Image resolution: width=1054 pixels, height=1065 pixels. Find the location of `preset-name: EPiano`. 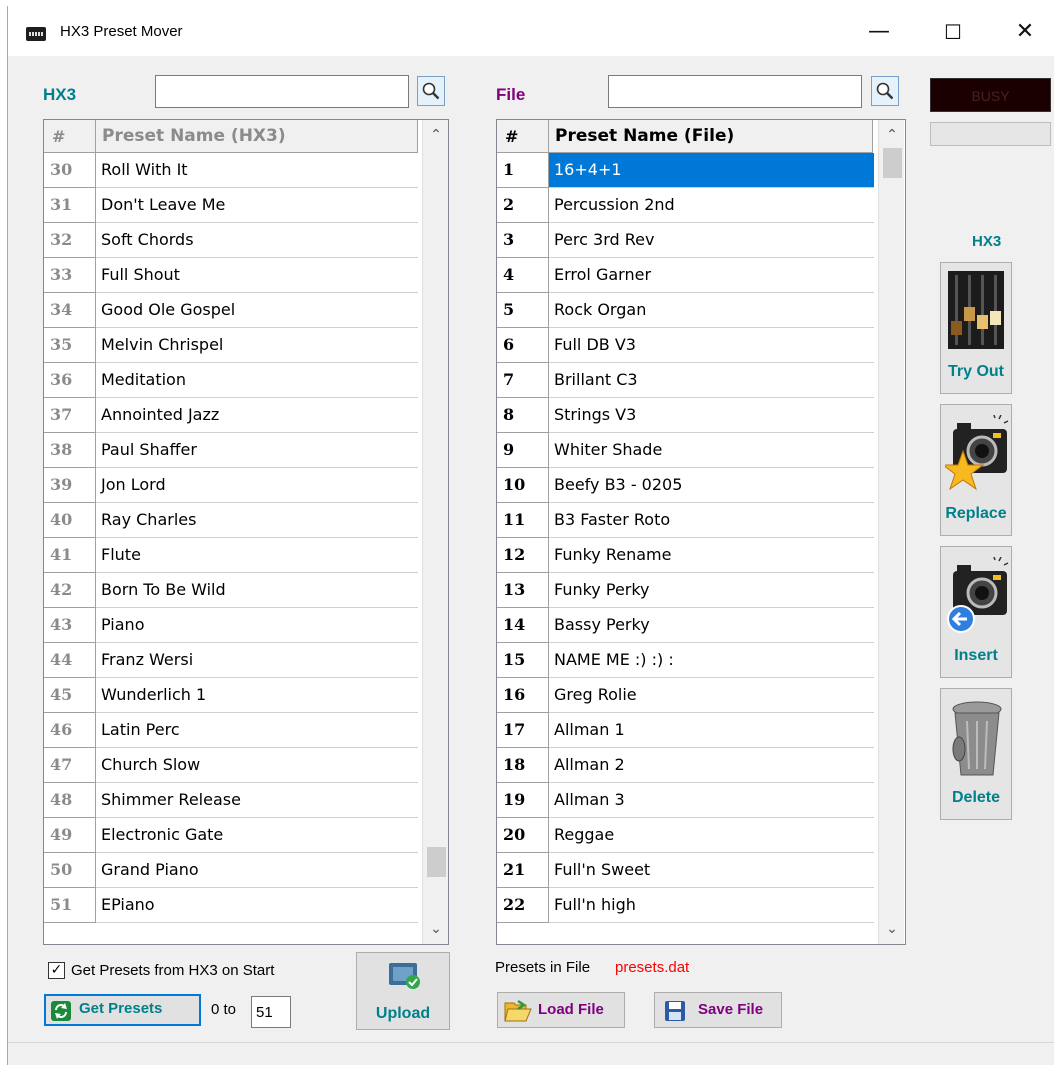

preset-name: EPiano is located at coordinates (257, 905).